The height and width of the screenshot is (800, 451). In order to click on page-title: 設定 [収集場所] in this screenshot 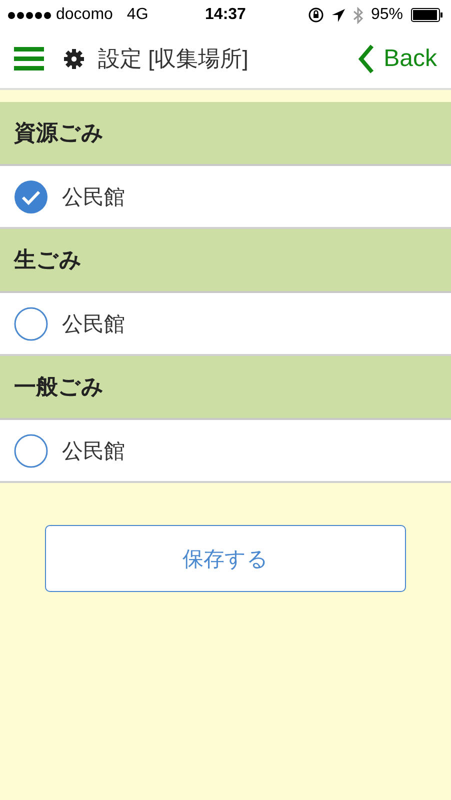, I will do `click(173, 59)`.